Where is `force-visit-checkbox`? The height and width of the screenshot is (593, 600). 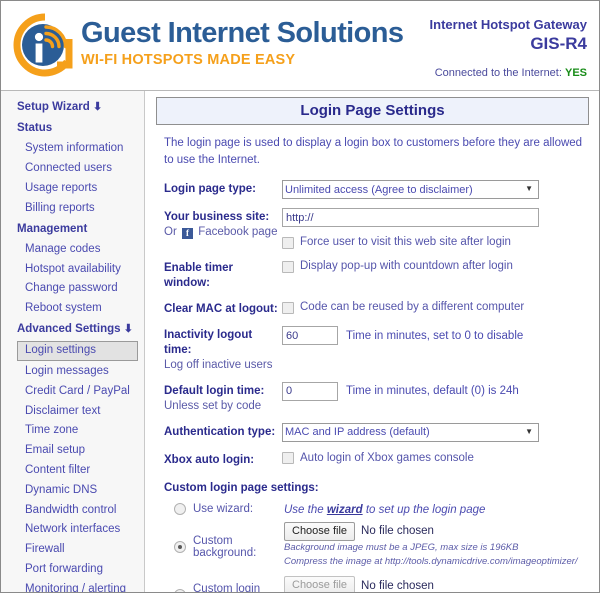
force-visit-checkbox is located at coordinates (288, 242).